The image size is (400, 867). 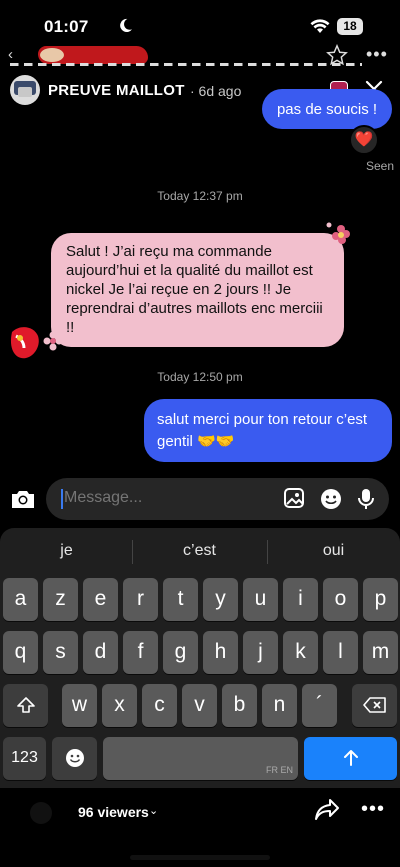 I want to click on space-language-label: FR EN, so click(x=279, y=770).